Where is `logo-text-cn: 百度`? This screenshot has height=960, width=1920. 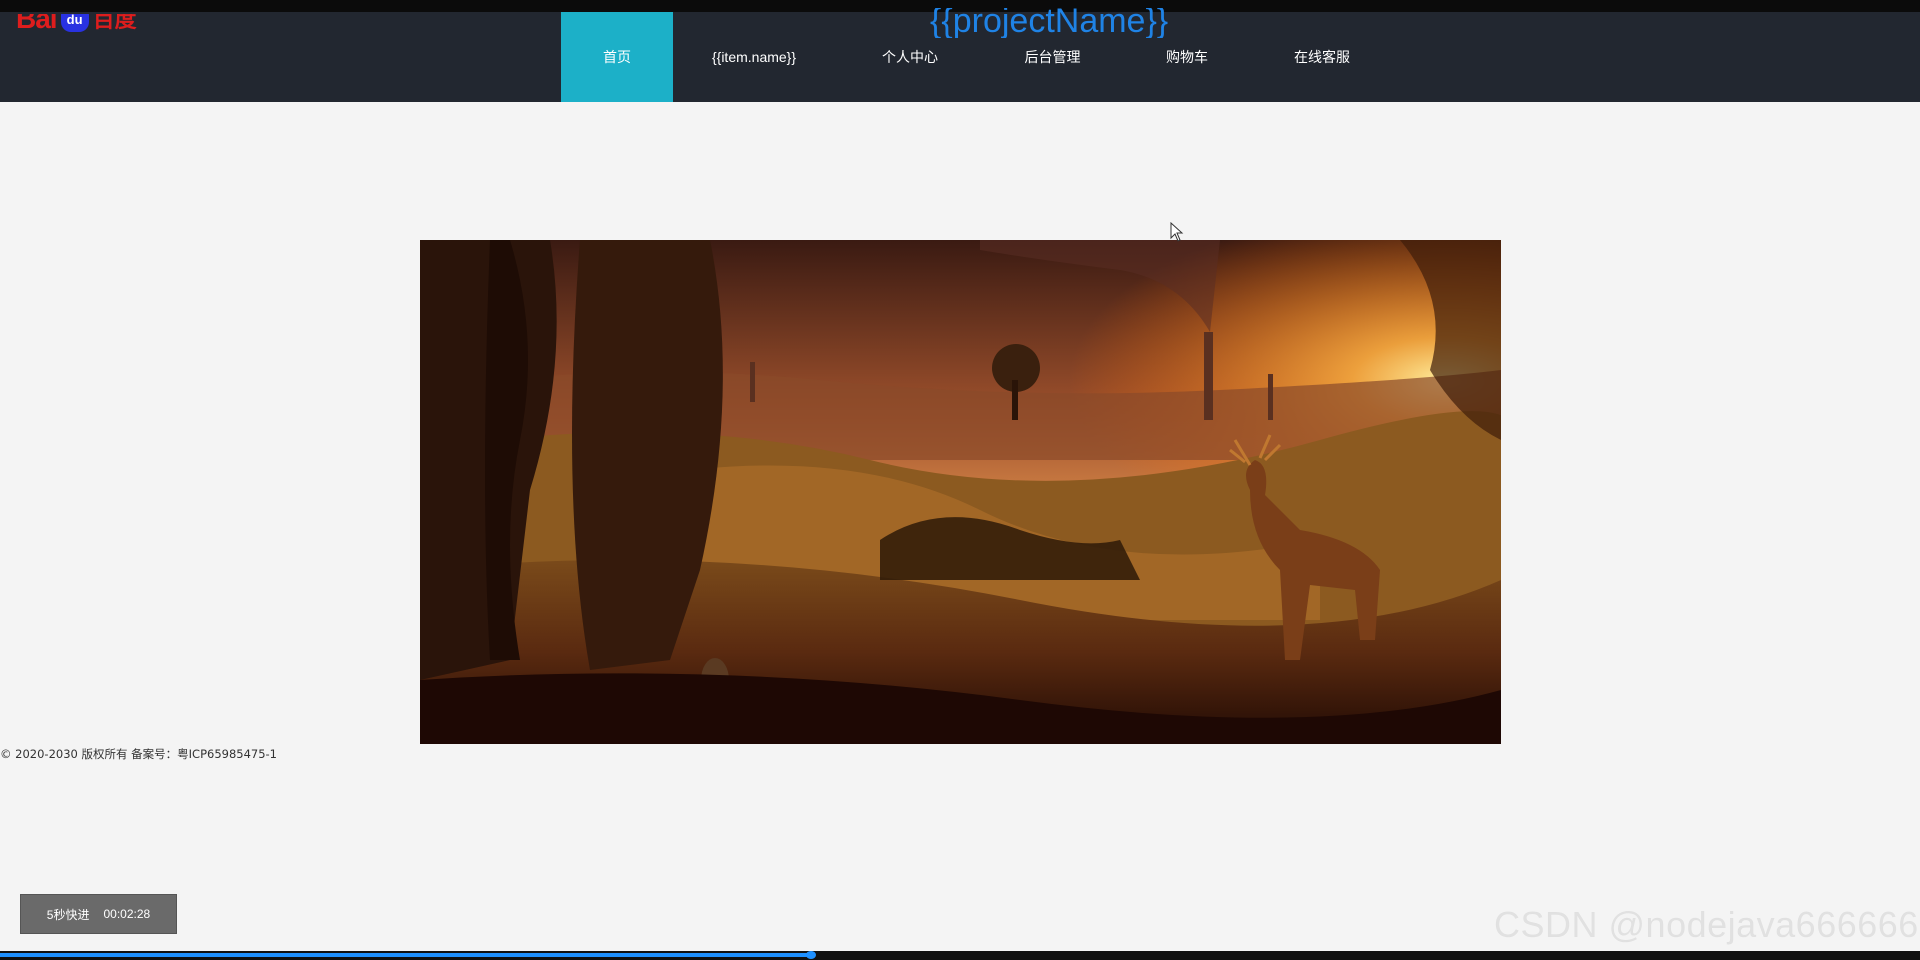
logo-text-cn: 百度 is located at coordinates (114, 23).